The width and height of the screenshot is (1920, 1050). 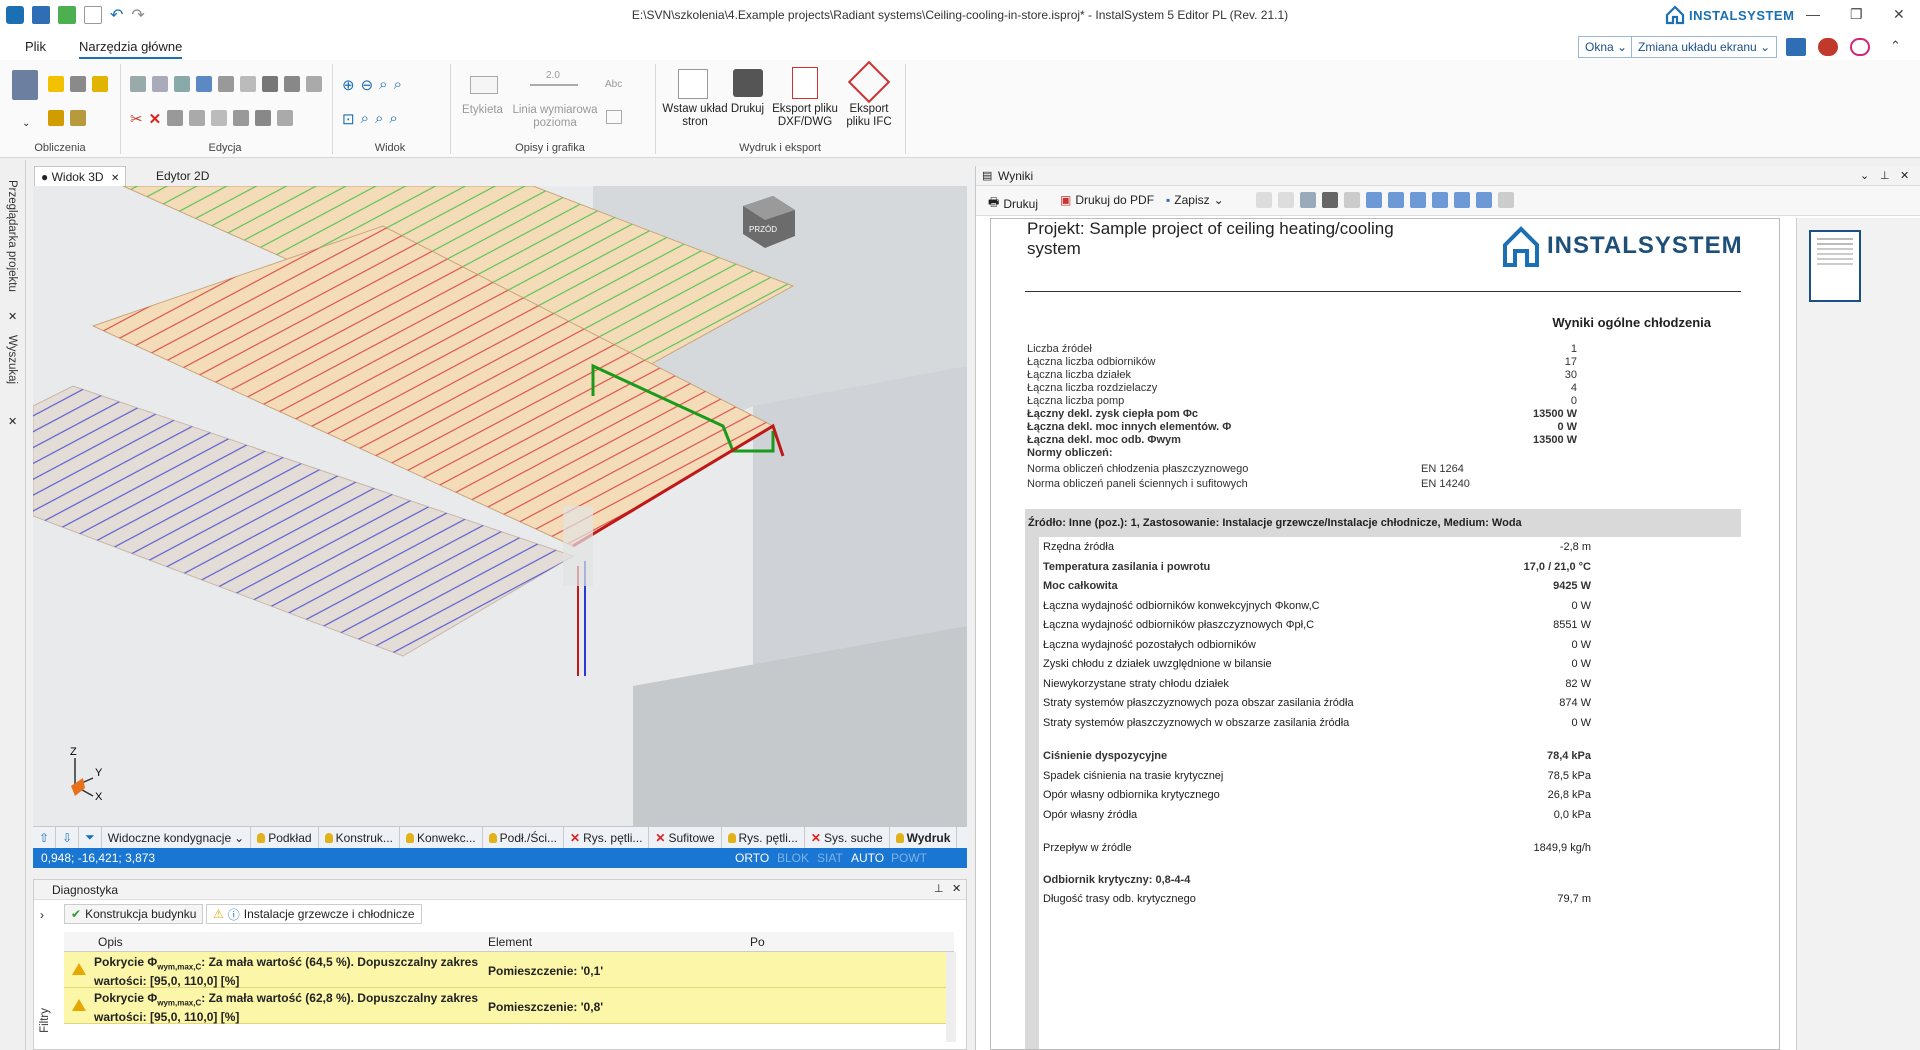 What do you see at coordinates (131, 49) in the screenshot?
I see `tab-narzedzia-glowne: Narzędzia główne` at bounding box center [131, 49].